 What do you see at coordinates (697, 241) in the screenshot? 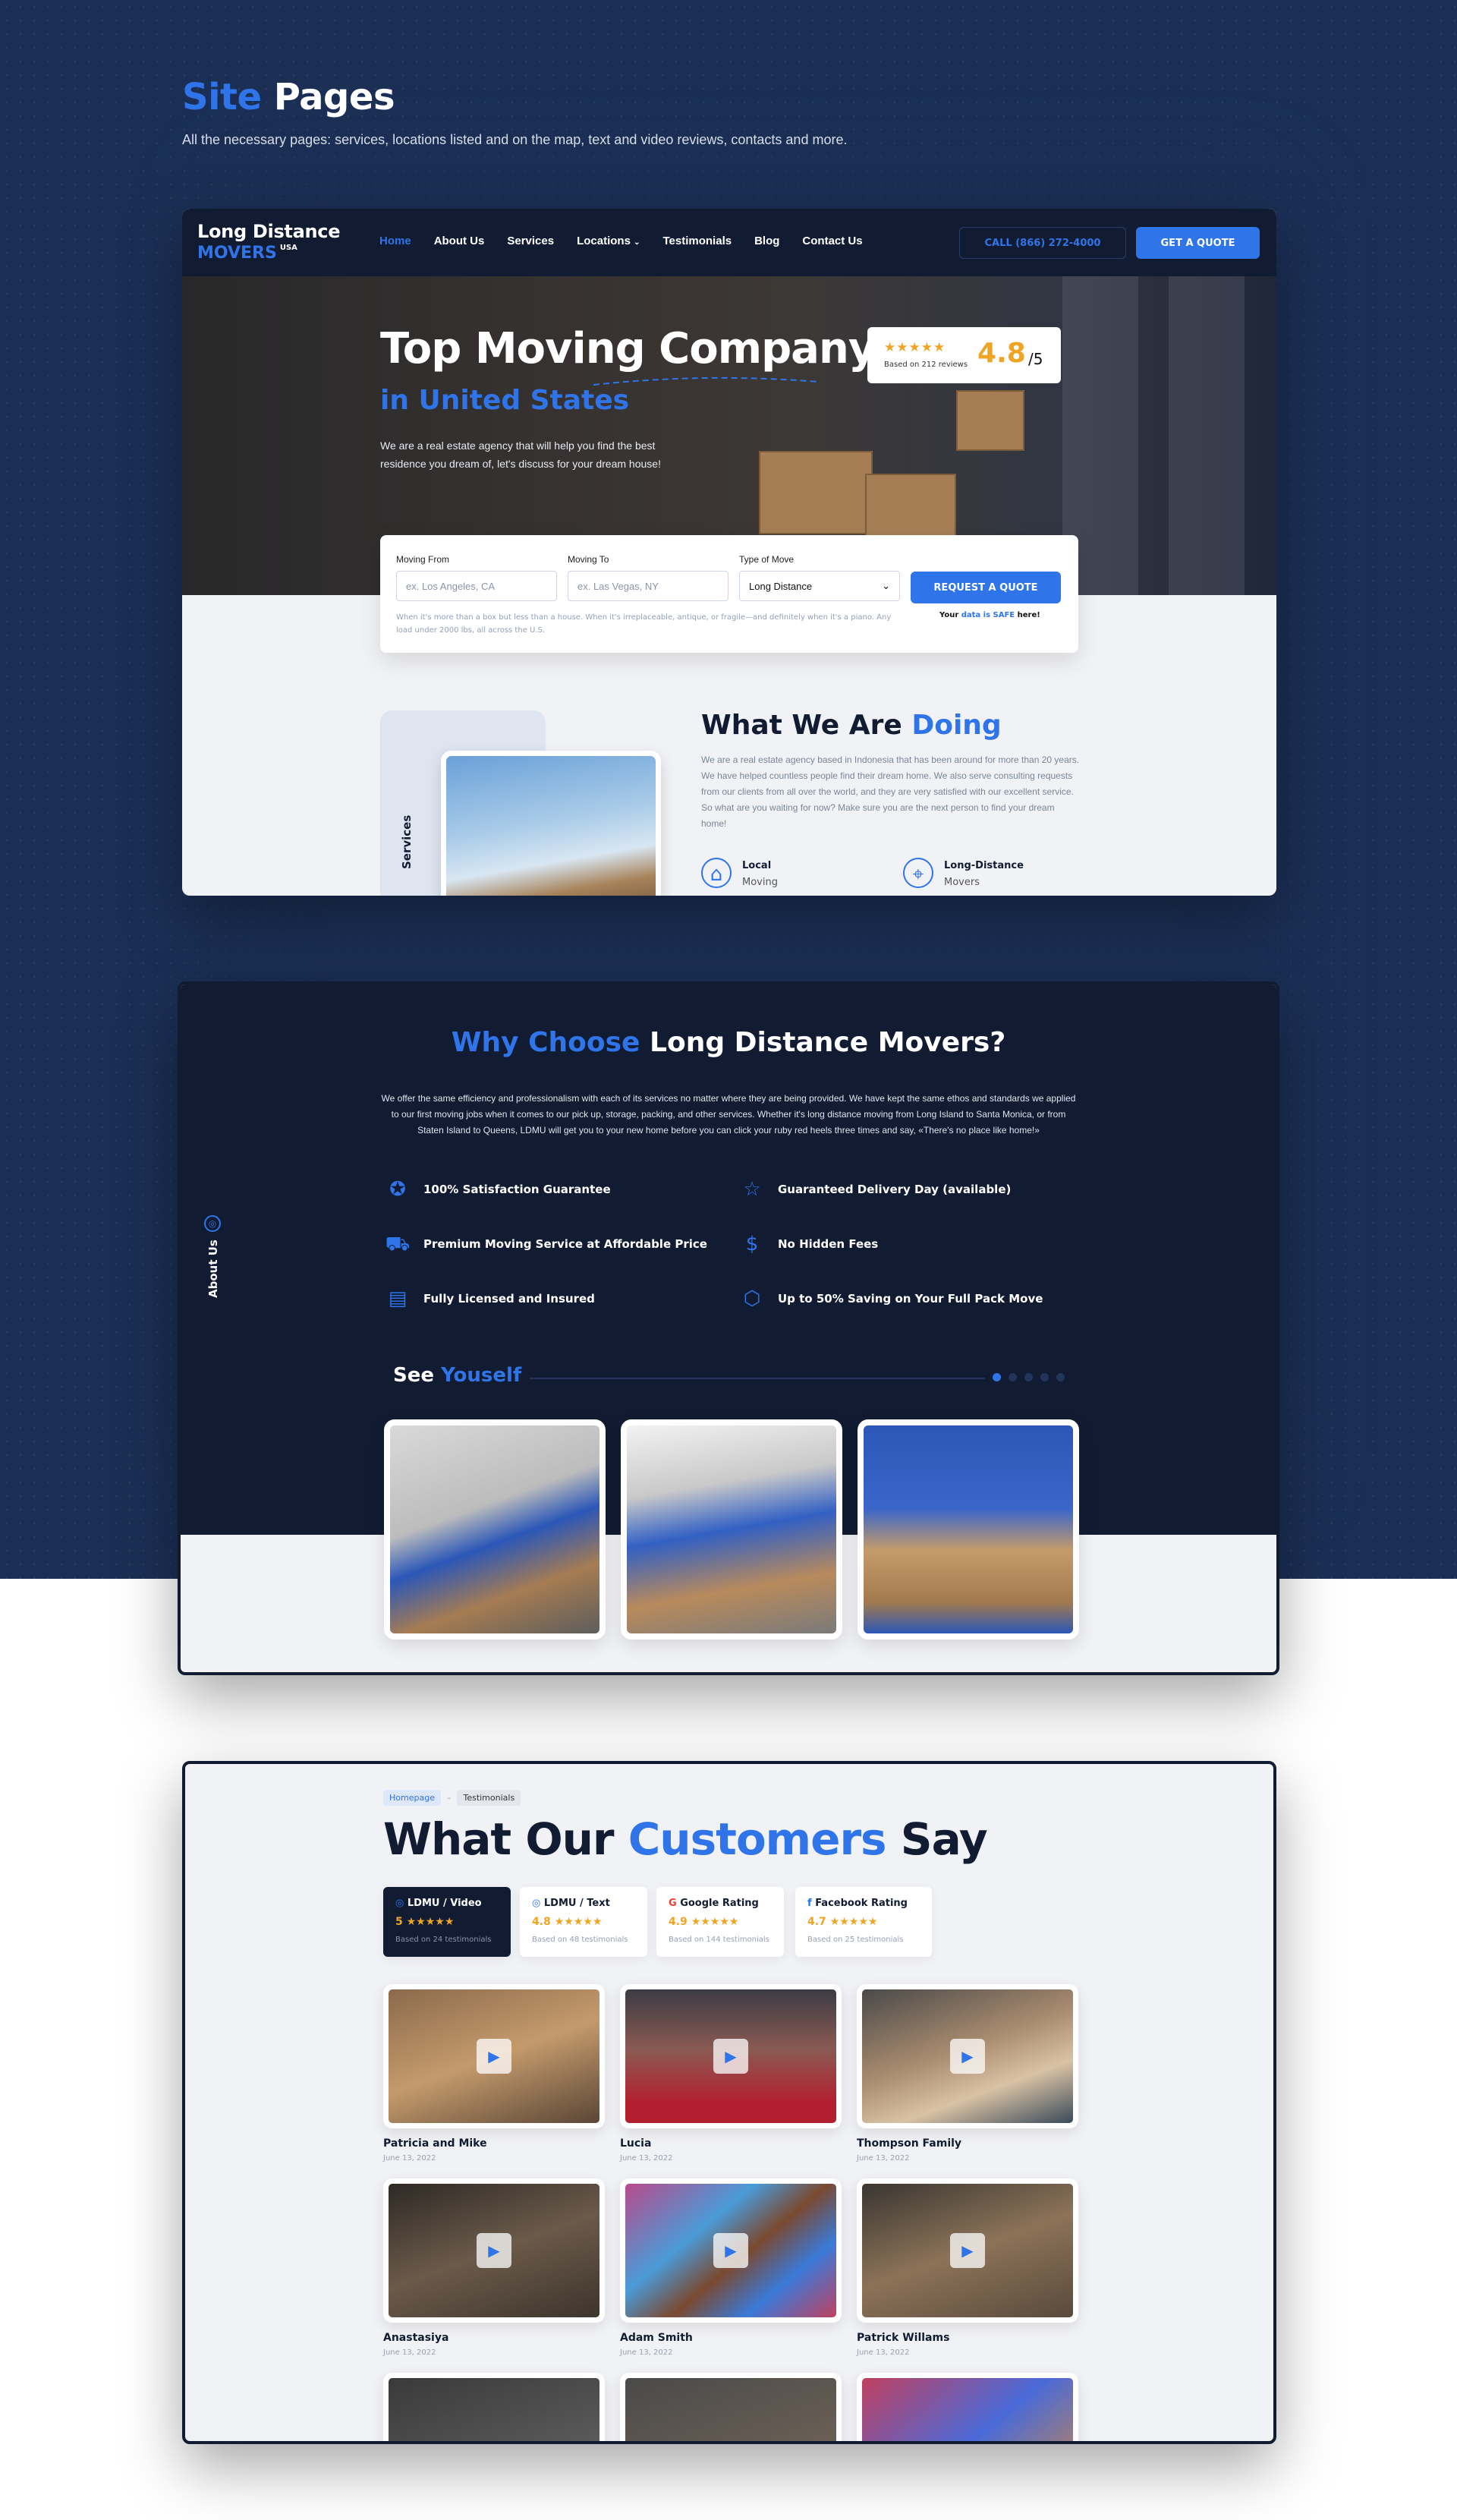
I see `nav-link-testimonials: Testimonials` at bounding box center [697, 241].